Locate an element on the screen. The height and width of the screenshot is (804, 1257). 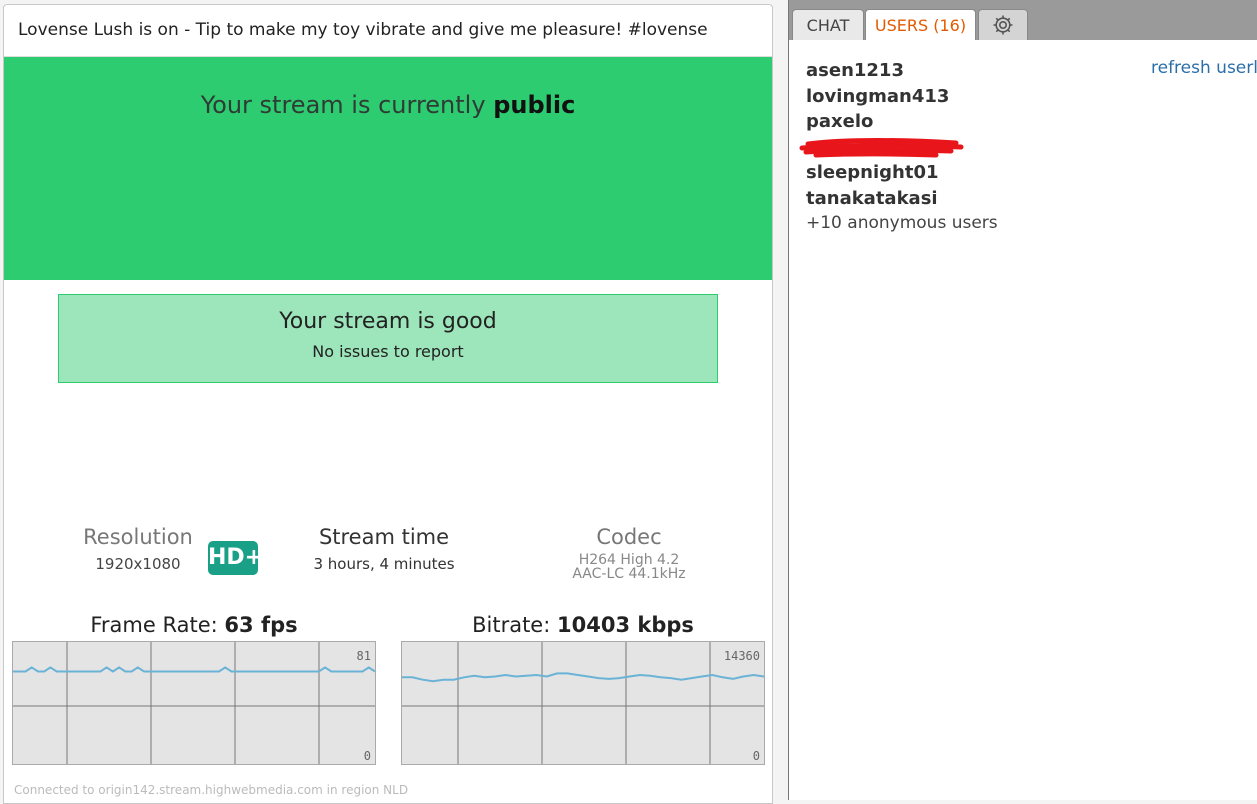
hd-badge: HD+ is located at coordinates (235, 558).